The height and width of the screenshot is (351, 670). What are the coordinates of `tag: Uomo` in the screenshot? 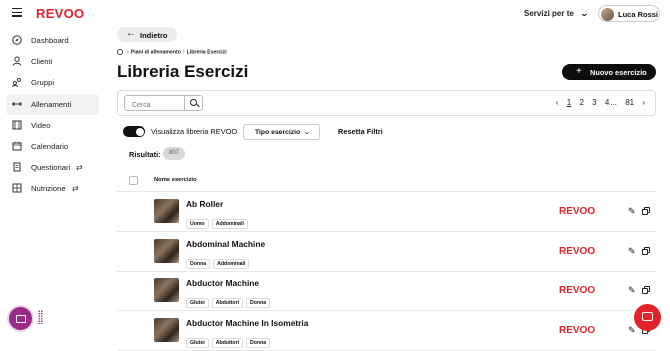 It's located at (197, 224).